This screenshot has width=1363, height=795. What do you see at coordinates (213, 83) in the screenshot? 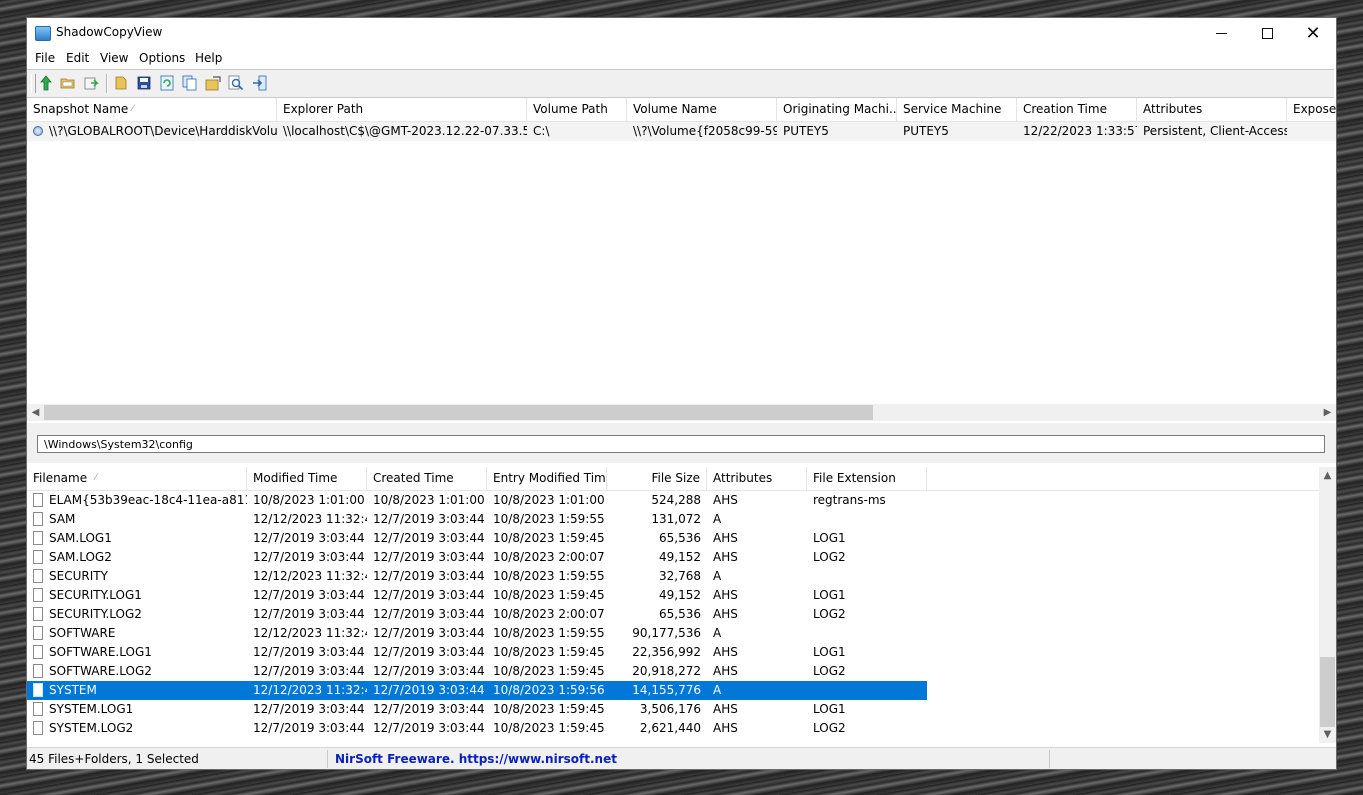
I see `toolbar-properties-button` at bounding box center [213, 83].